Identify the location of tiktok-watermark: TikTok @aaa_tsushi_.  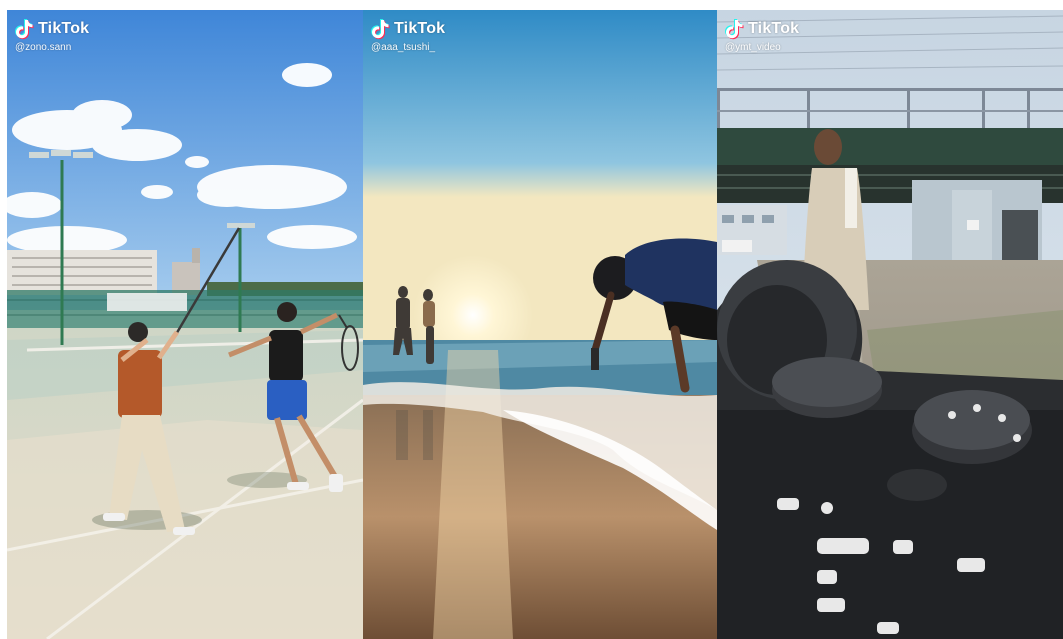
(407, 35).